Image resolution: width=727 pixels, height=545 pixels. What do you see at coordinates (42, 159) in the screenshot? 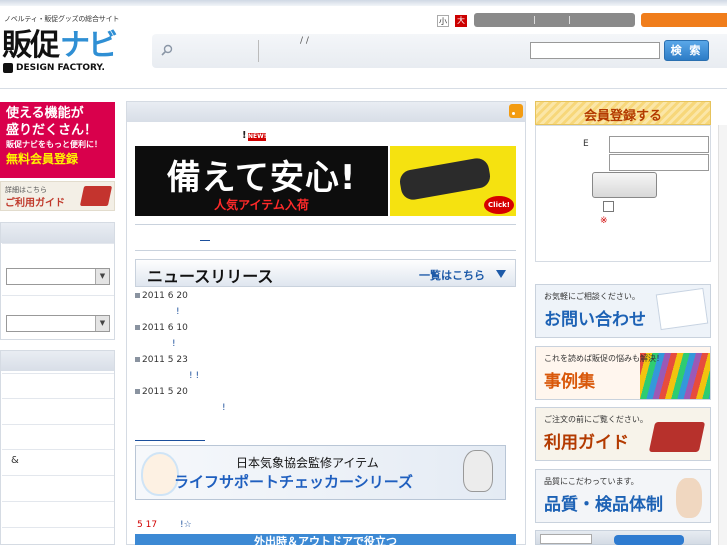
I see `promo-line-4: 無料会員登録` at bounding box center [42, 159].